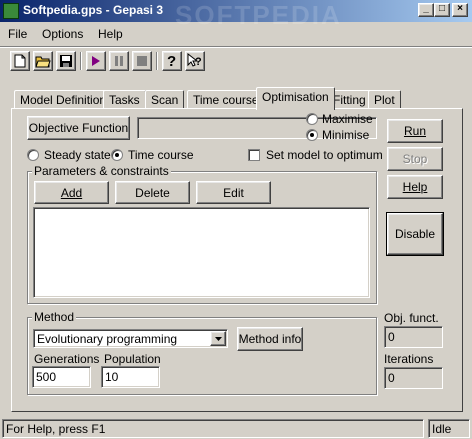 The image size is (472, 439). Describe the element at coordinates (54, 317) in the screenshot. I see `method-group-title: Method` at that location.